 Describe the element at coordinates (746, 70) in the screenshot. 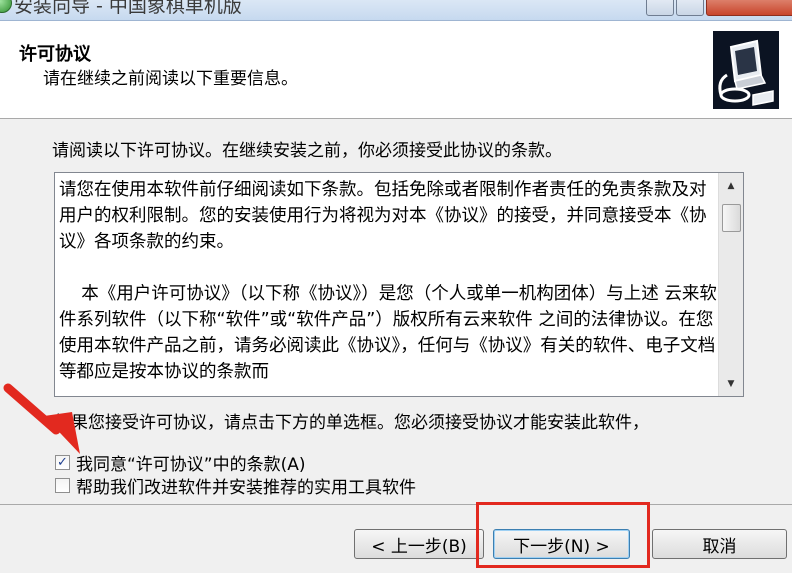

I see `installer-computer-icon` at that location.